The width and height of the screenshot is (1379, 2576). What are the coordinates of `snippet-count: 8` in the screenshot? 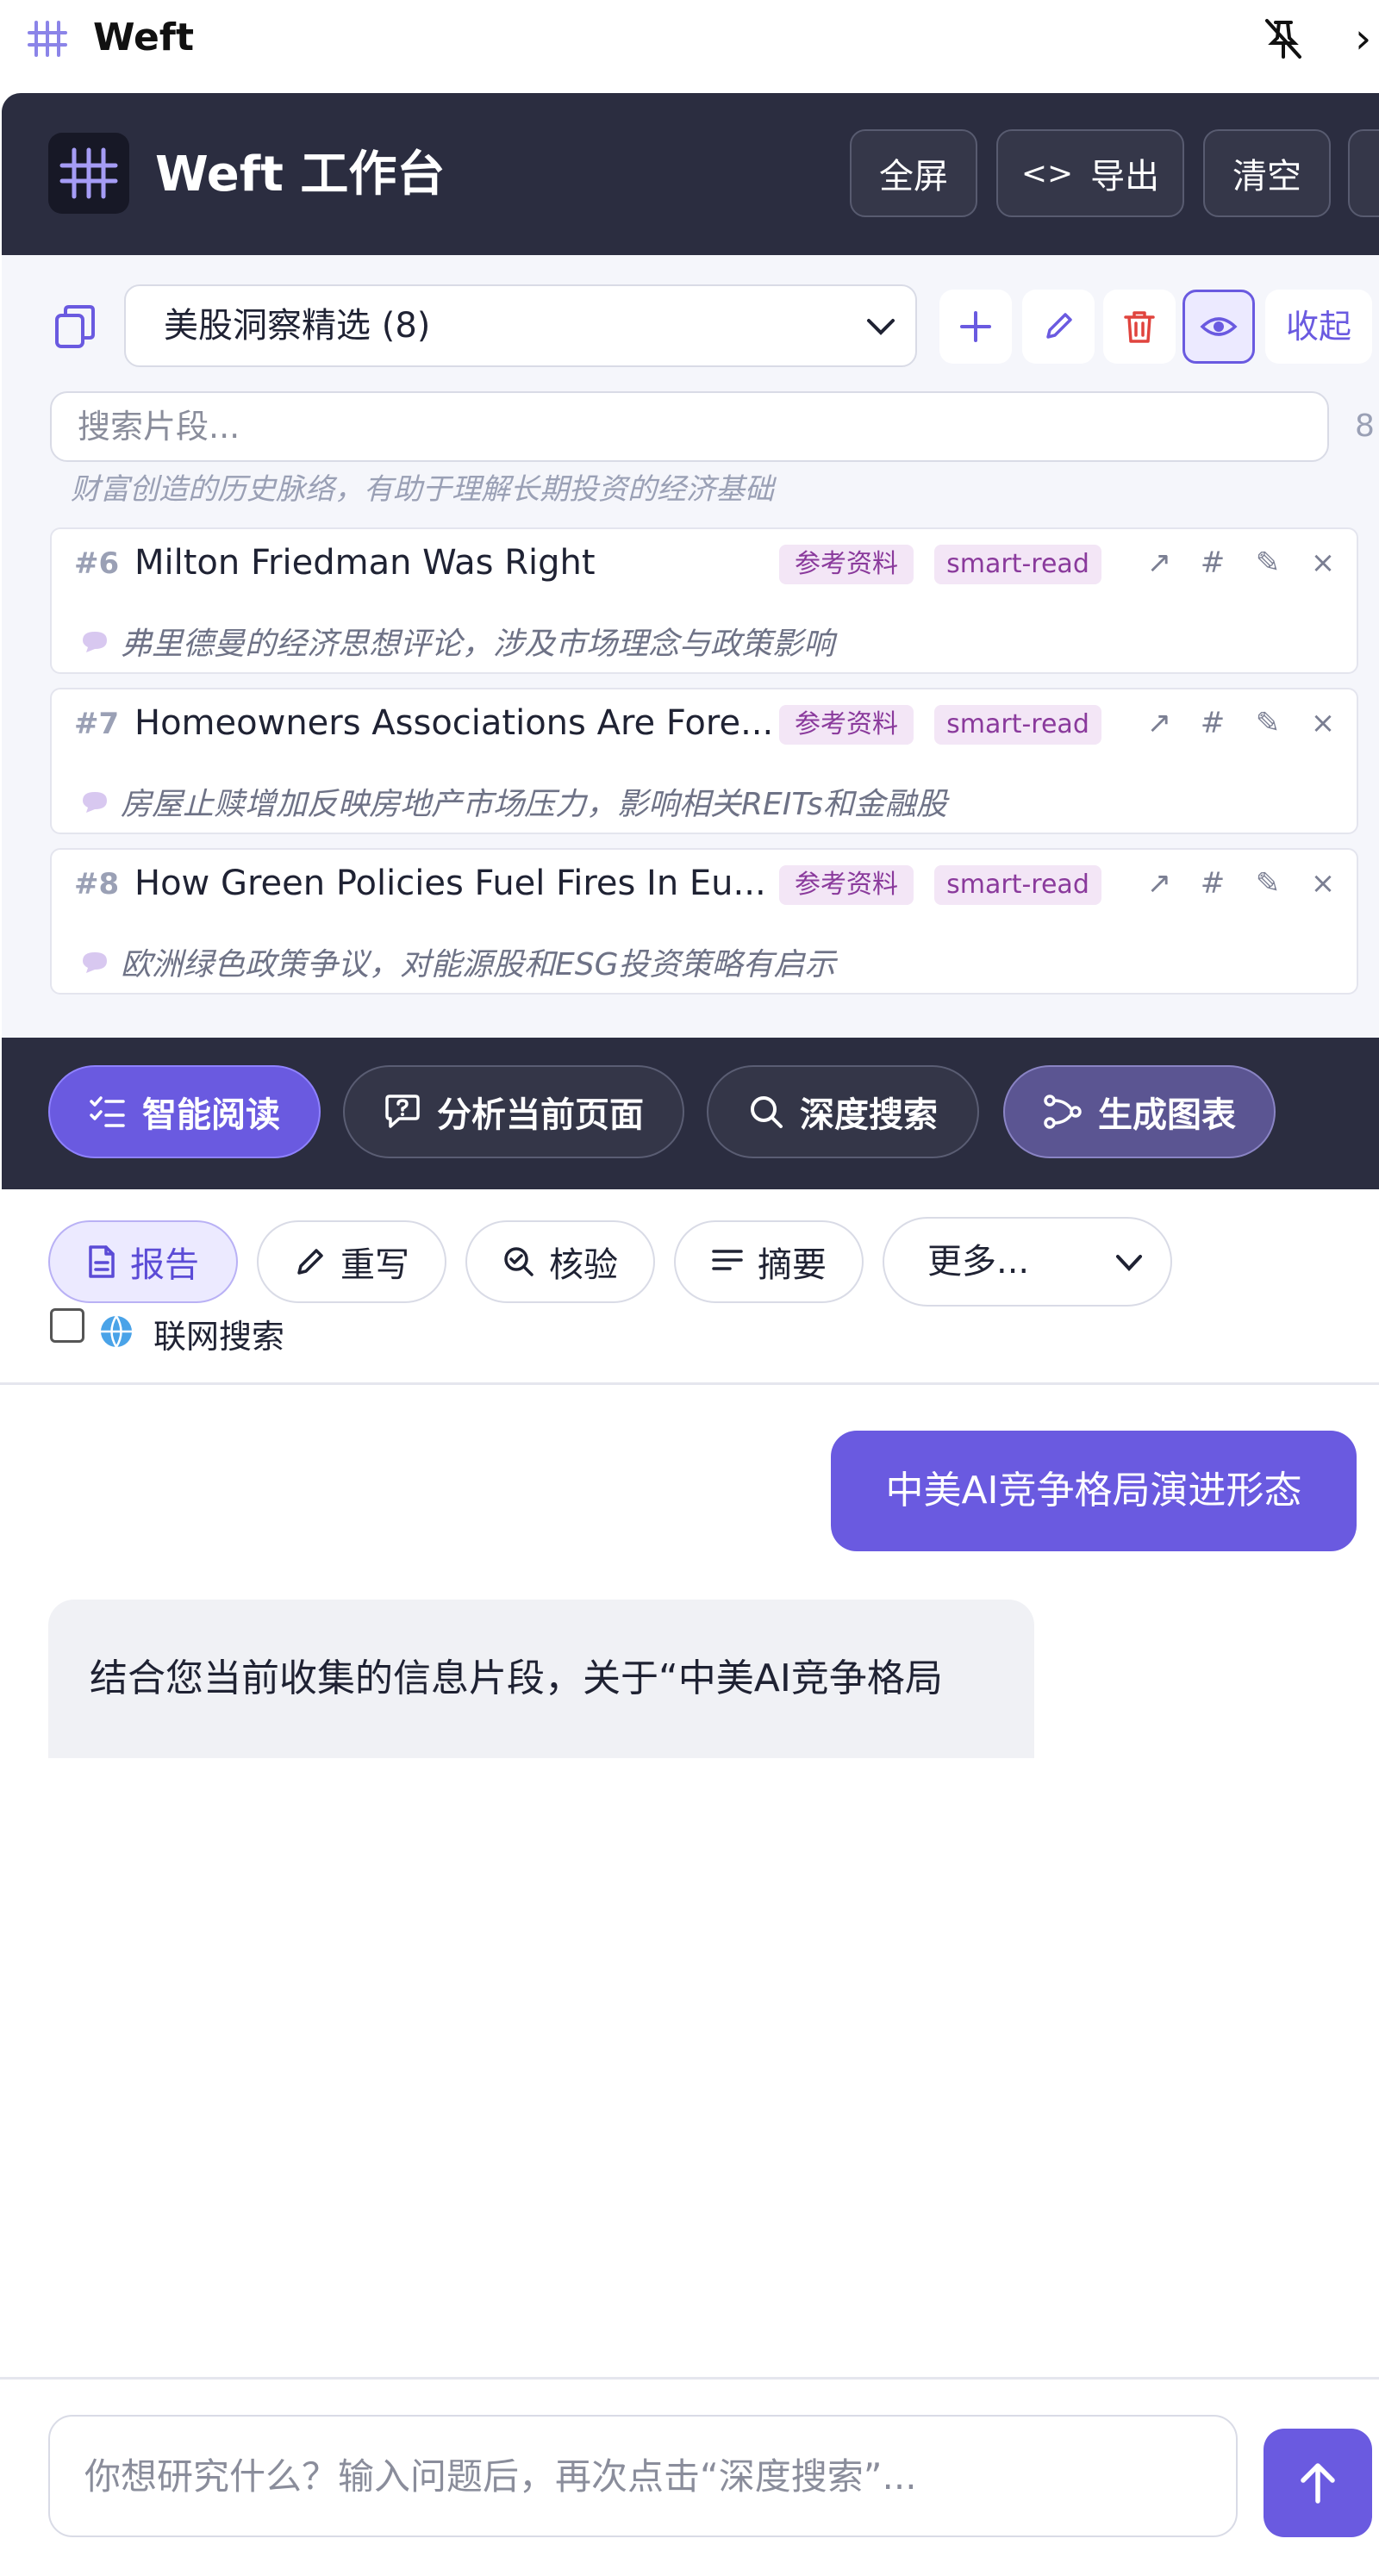 It's located at (1365, 426).